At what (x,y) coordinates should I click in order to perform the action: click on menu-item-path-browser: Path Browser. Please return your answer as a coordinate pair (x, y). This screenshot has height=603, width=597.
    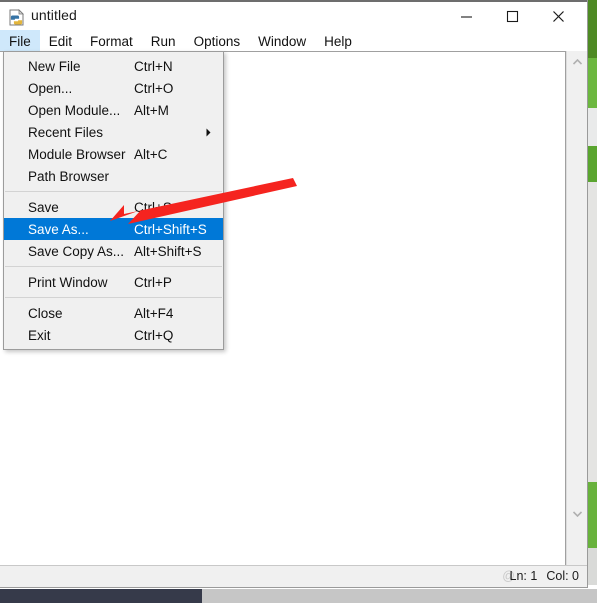
    Looking at the image, I should click on (113, 176).